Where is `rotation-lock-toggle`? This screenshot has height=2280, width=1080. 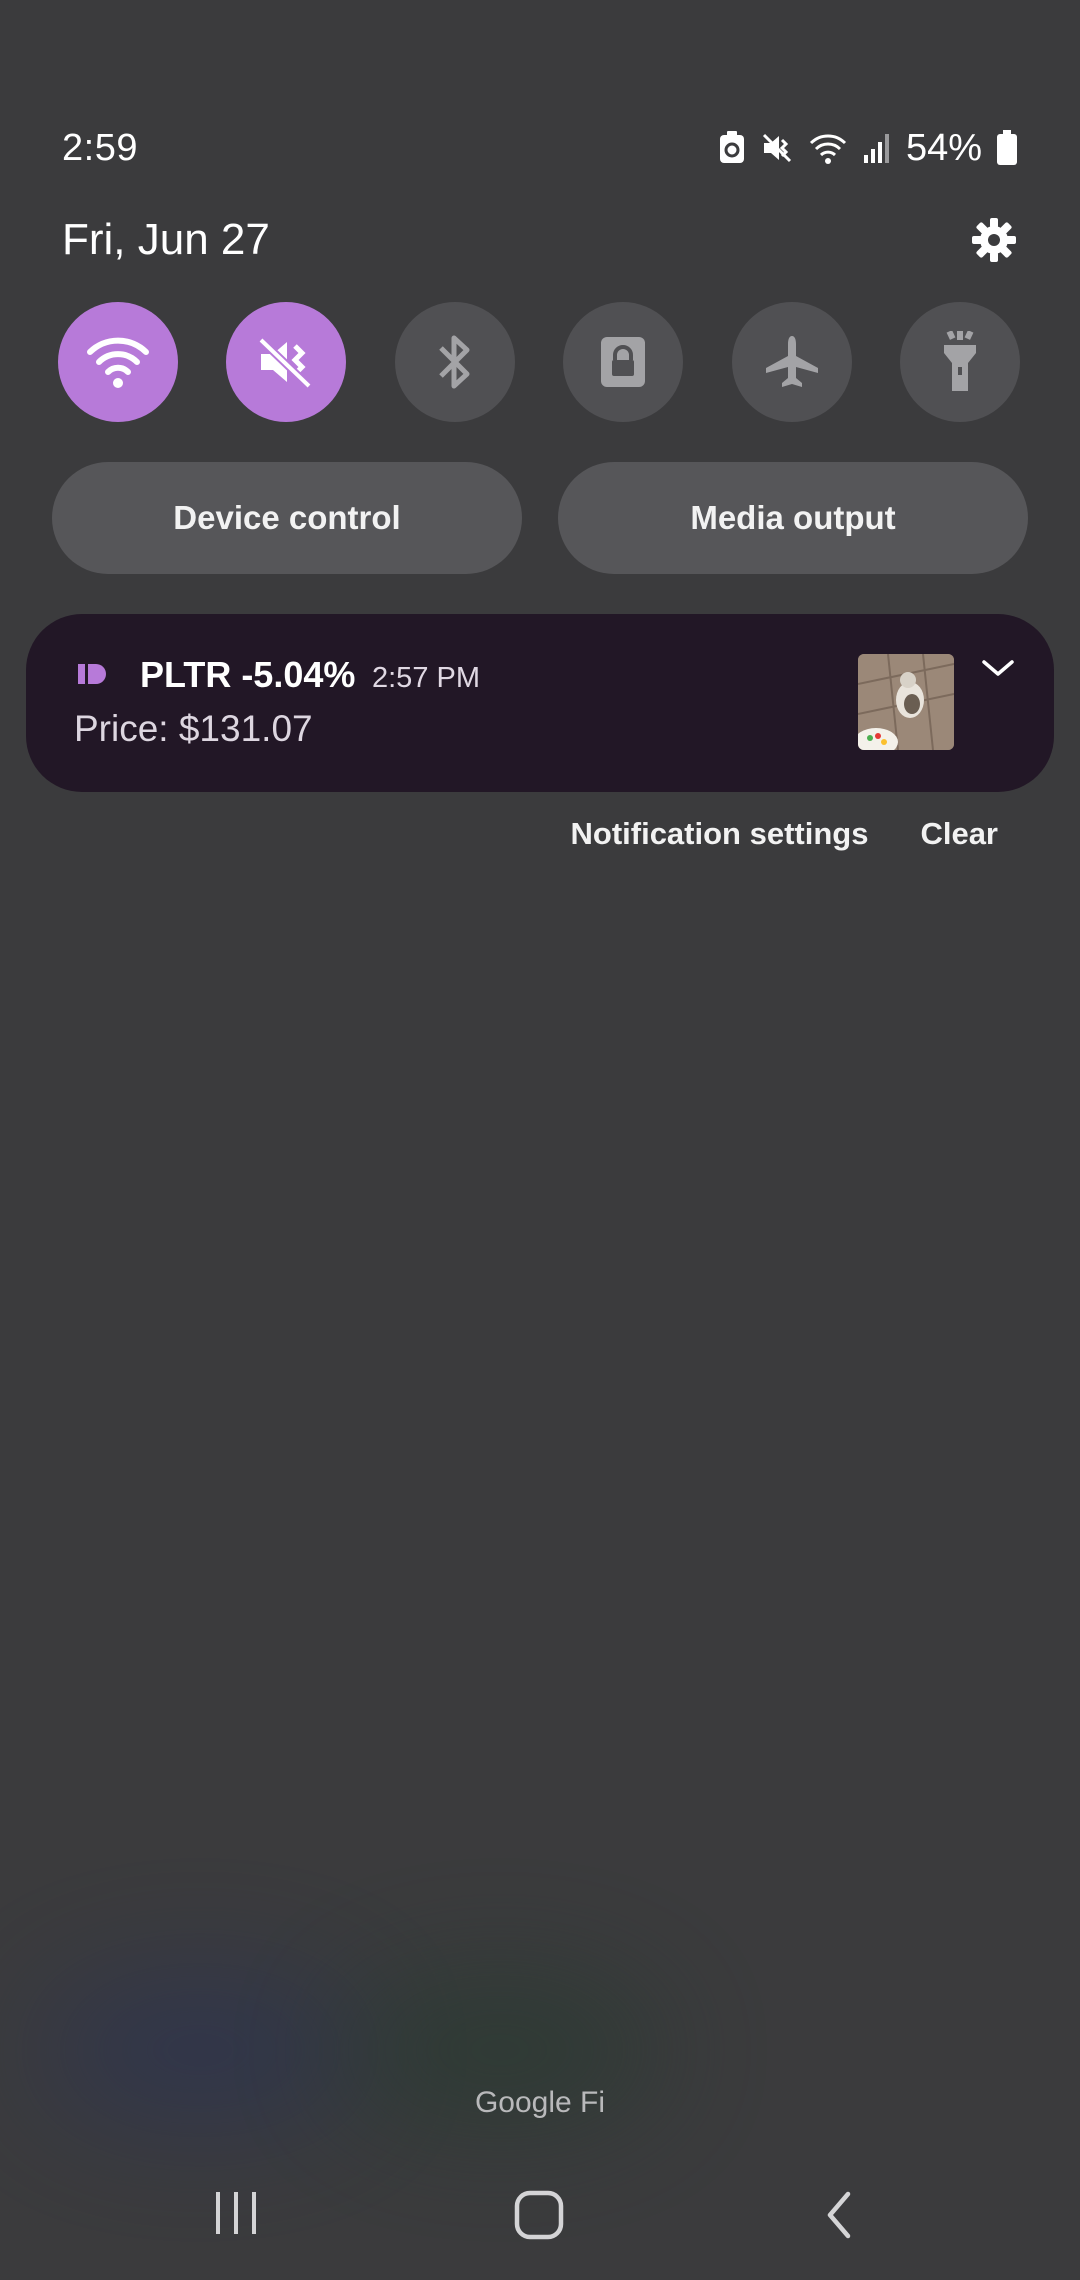 rotation-lock-toggle is located at coordinates (623, 362).